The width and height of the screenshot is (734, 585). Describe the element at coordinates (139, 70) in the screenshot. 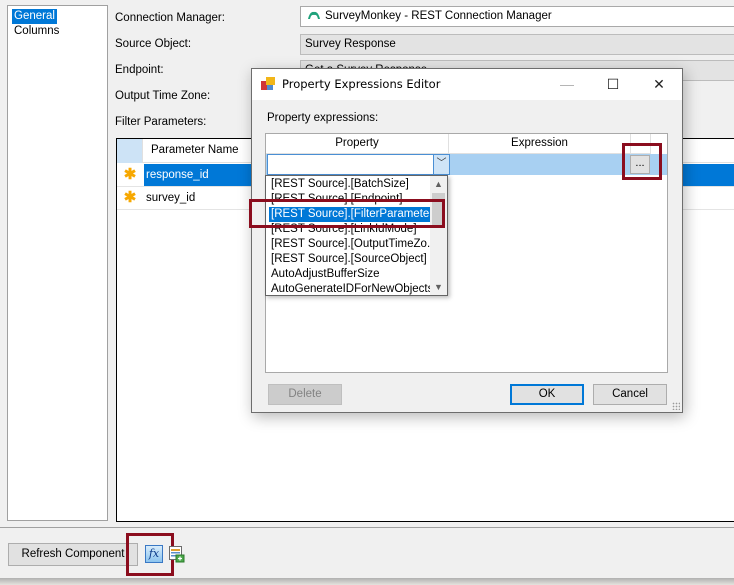

I see `endpoint-label: Endpoint:` at that location.